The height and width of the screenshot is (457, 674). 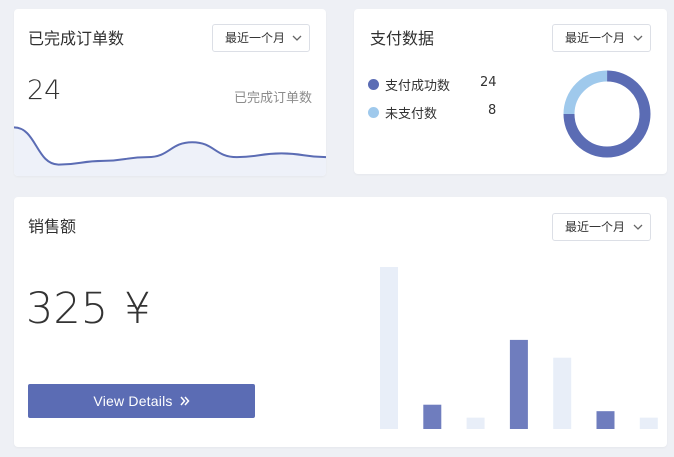 What do you see at coordinates (418, 86) in the screenshot?
I see `legend-label: 支付成功数` at bounding box center [418, 86].